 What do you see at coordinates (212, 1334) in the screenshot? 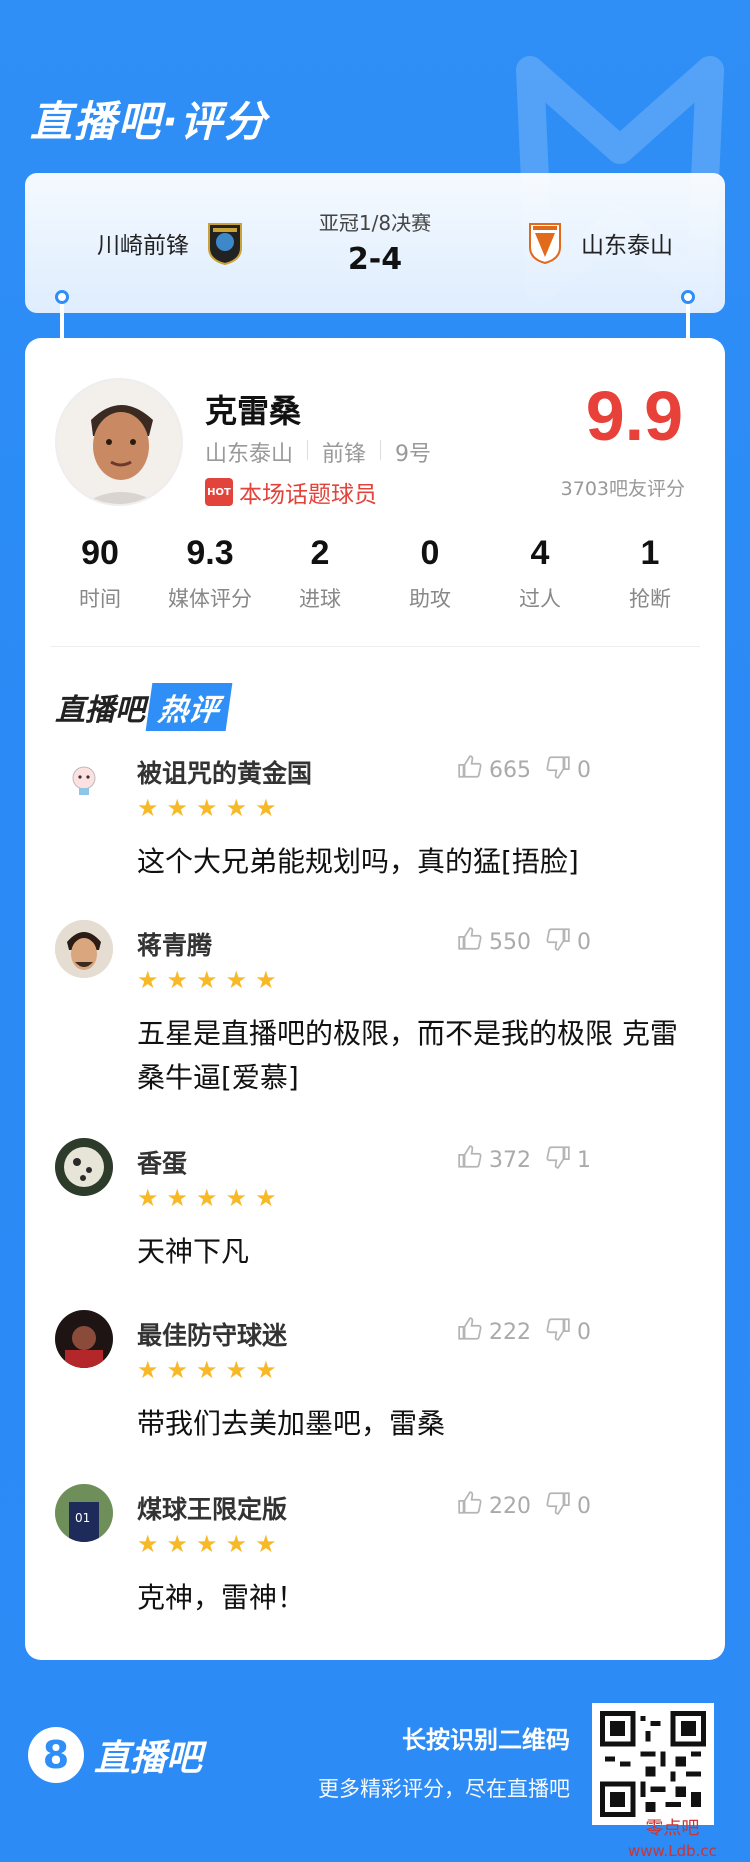
I see `comment-user: 最佳防守球迷` at bounding box center [212, 1334].